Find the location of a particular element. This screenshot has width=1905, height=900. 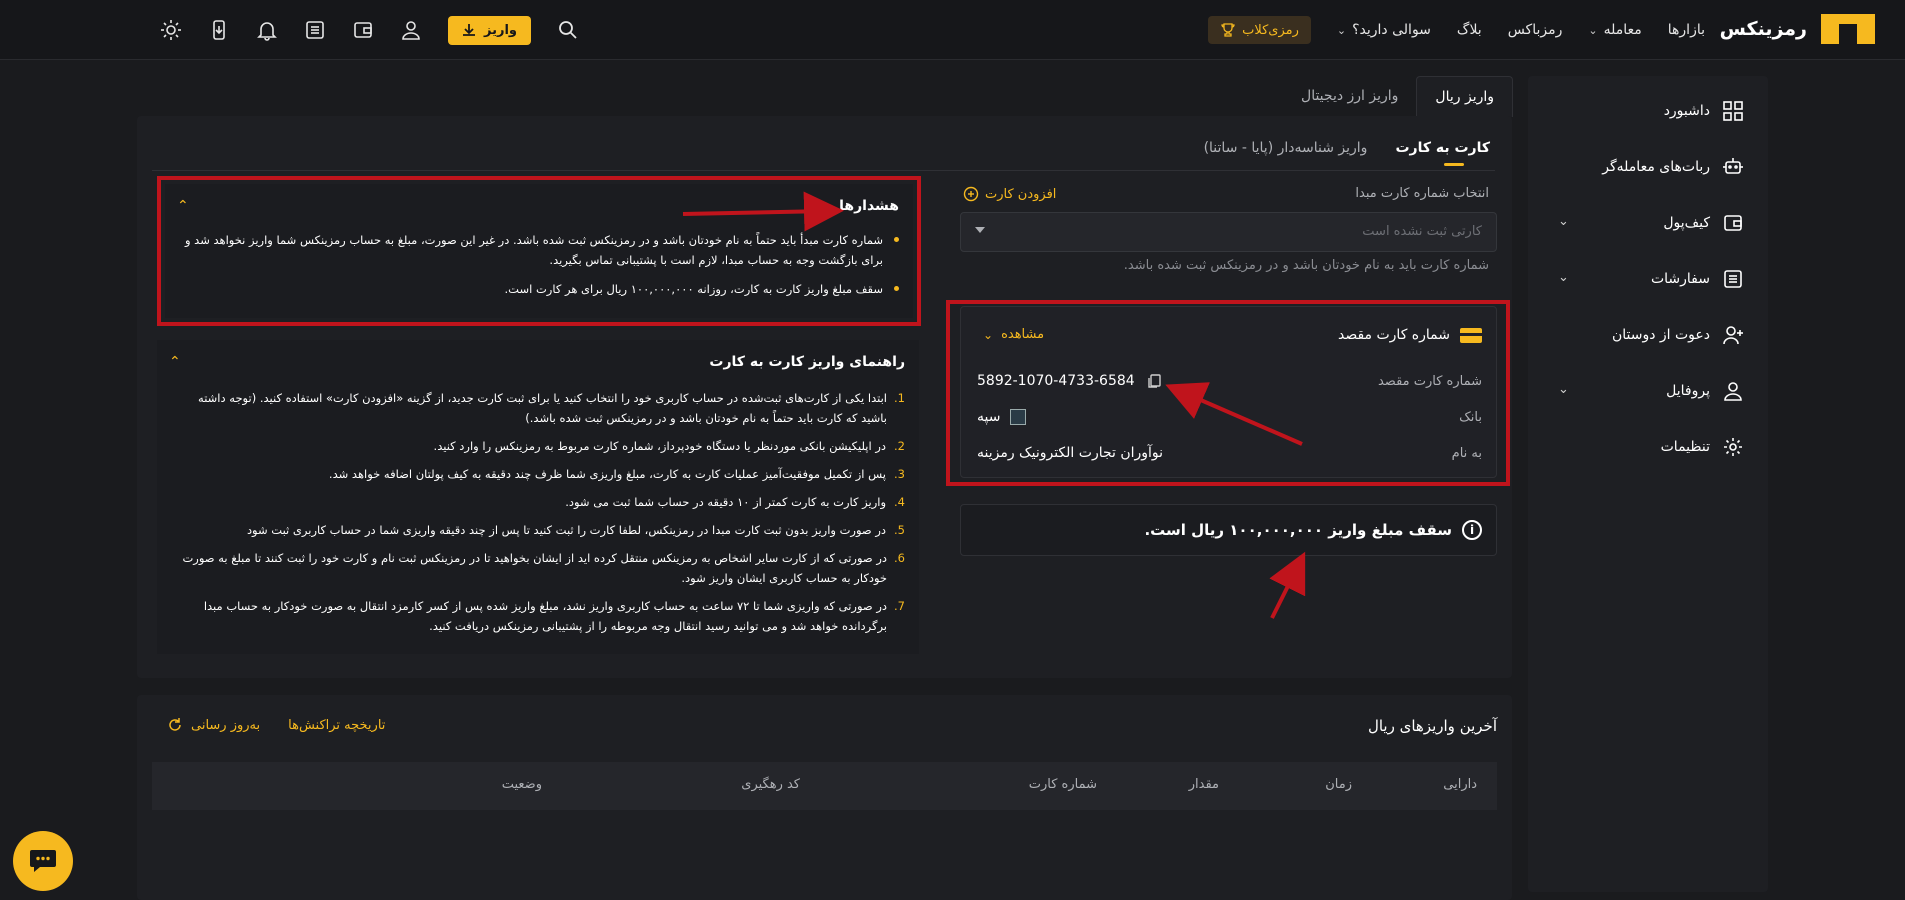

column-header: دارایی is located at coordinates (1460, 784).